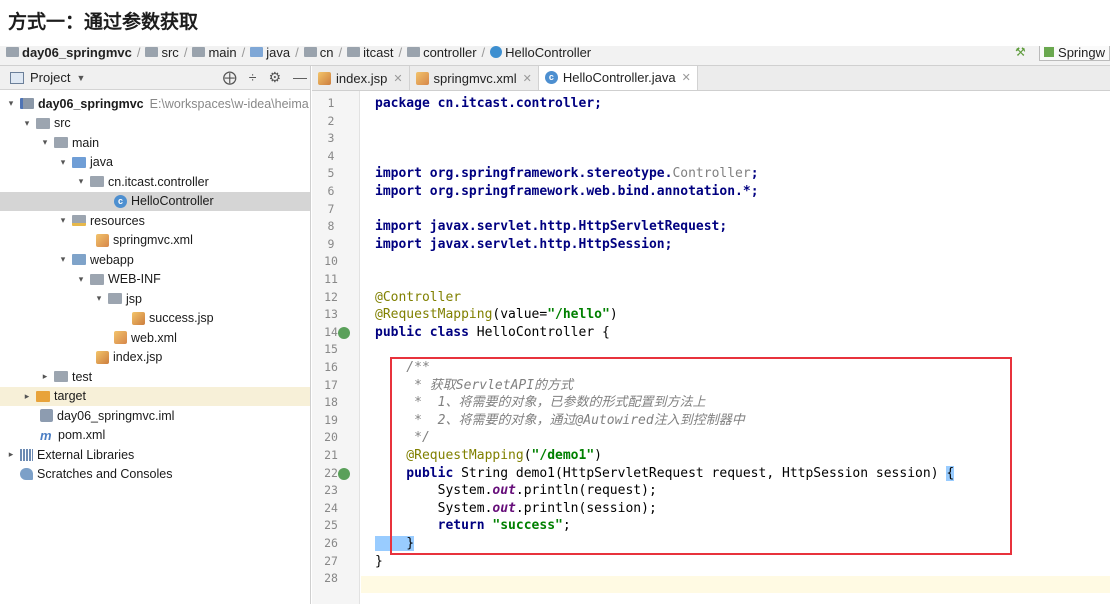 The height and width of the screenshot is (604, 1110). What do you see at coordinates (155, 415) in the screenshot?
I see `tree-item-iml: ▾day06_springmvc.iml` at bounding box center [155, 415].